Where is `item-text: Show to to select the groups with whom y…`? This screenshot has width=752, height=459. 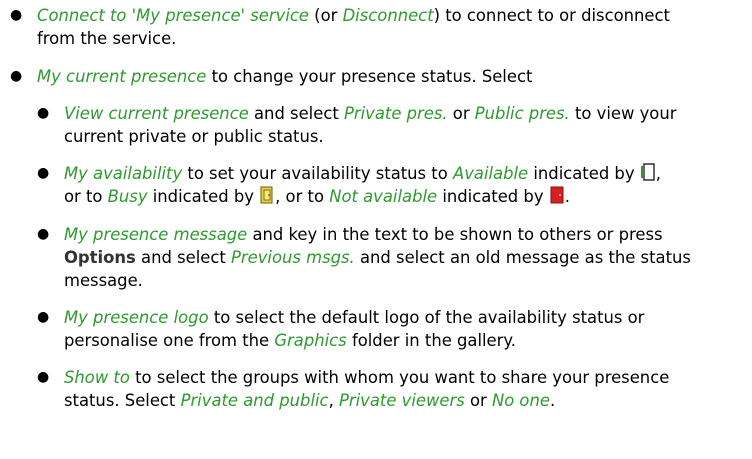
item-text: Show to to select the groups with whom y… is located at coordinates (367, 389).